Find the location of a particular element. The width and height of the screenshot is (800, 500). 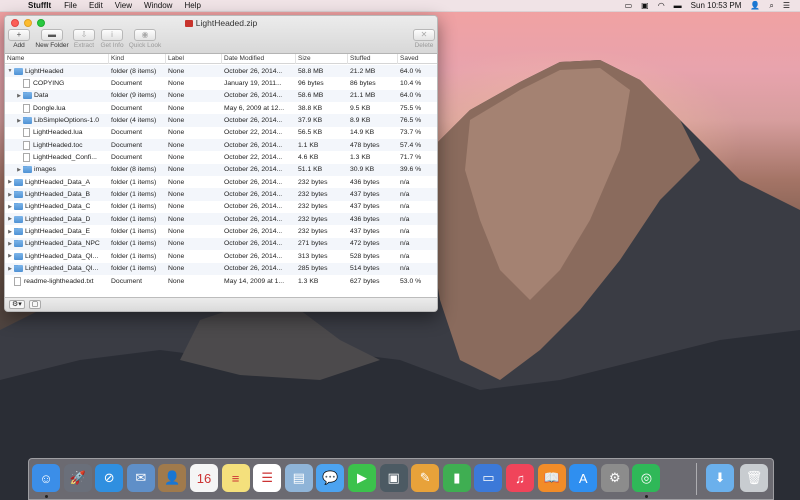

trash-icon: 🗑 is located at coordinates (754, 478).